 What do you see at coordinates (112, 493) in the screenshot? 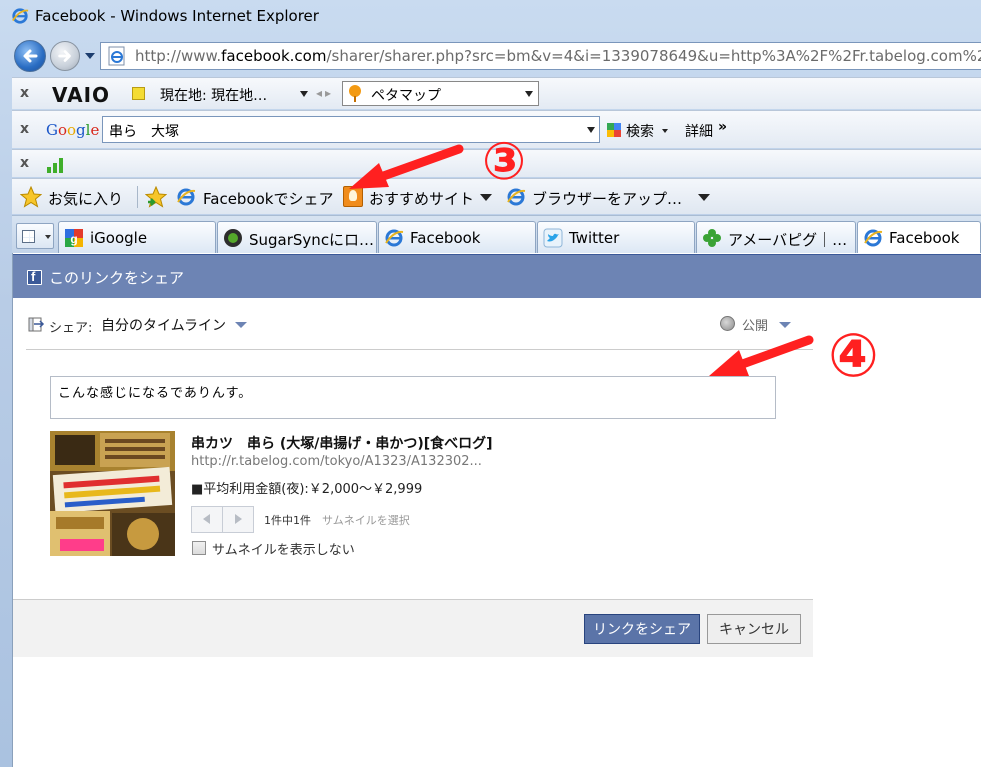
I see `link-thumbnail-image` at bounding box center [112, 493].